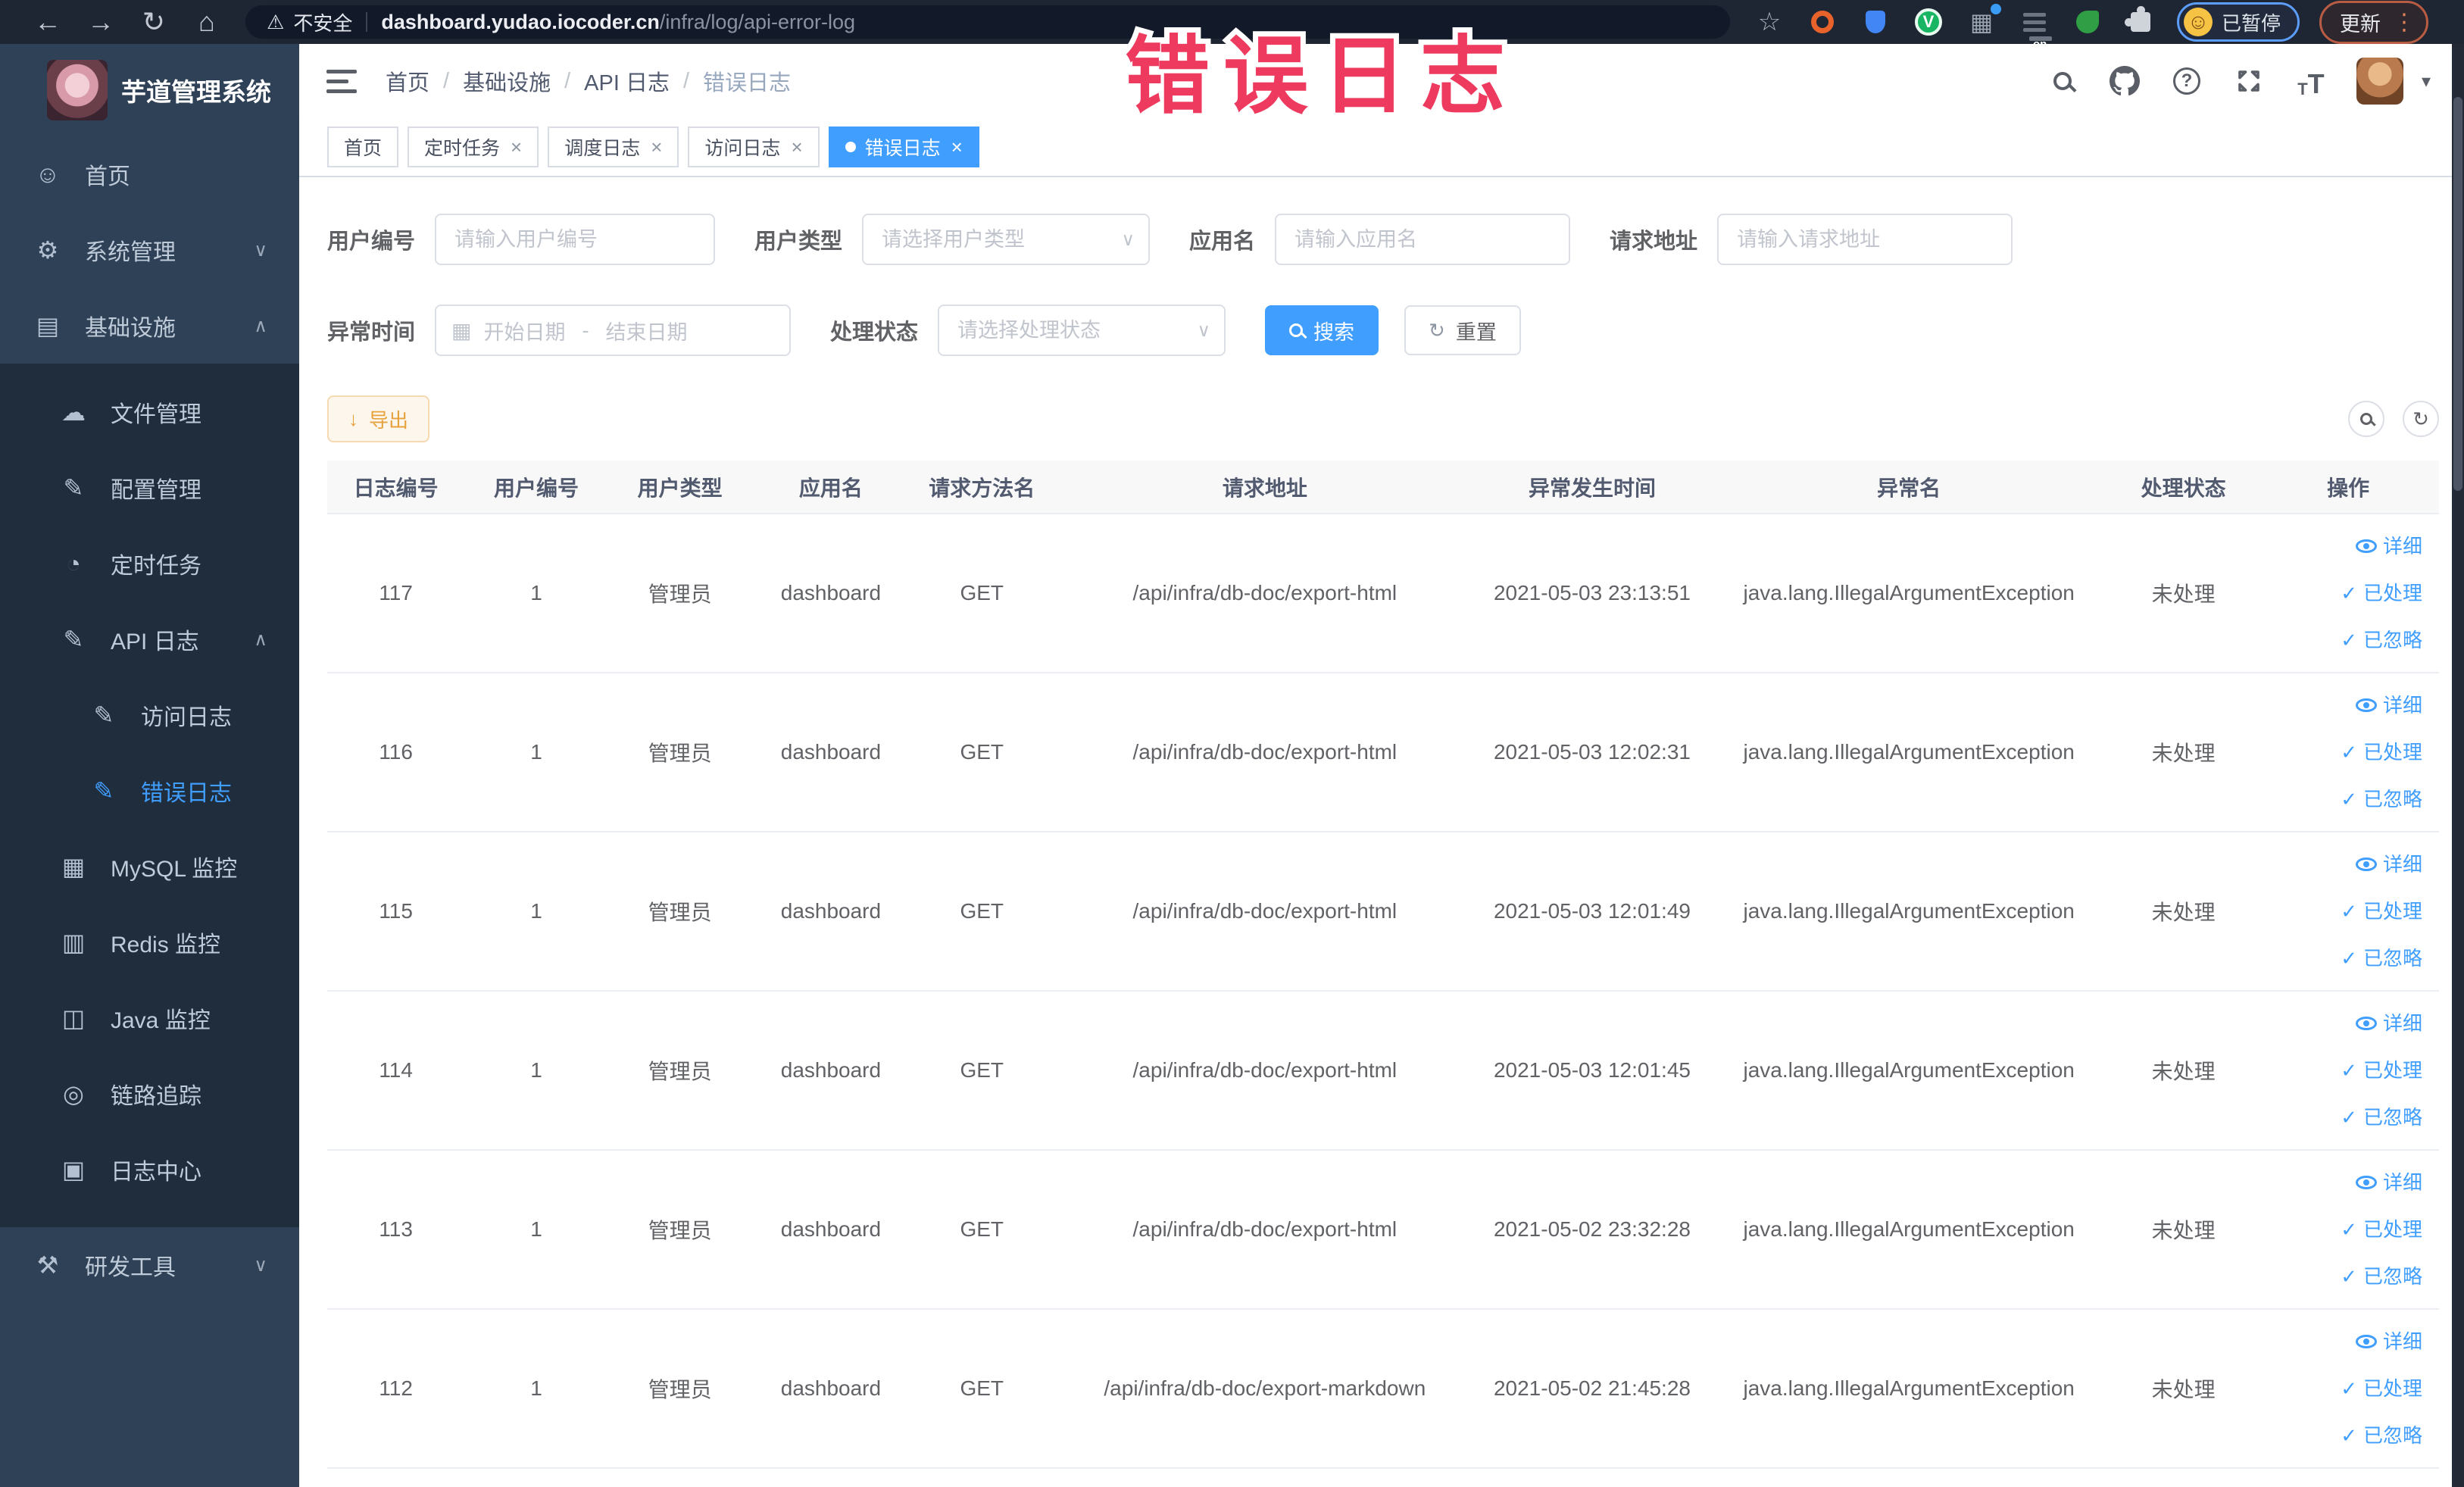  Describe the element at coordinates (1322, 330) in the screenshot. I see `search-button: 搜索` at that location.